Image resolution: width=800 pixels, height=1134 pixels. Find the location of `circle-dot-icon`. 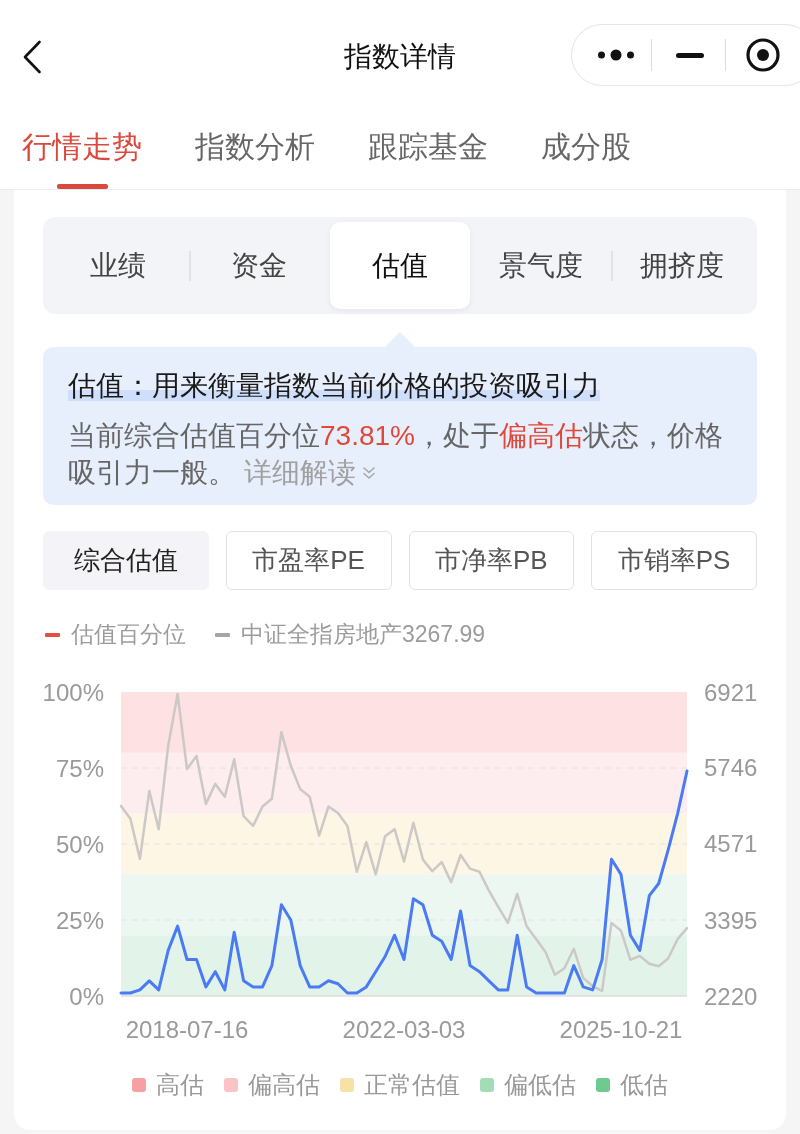

circle-dot-icon is located at coordinates (763, 55).